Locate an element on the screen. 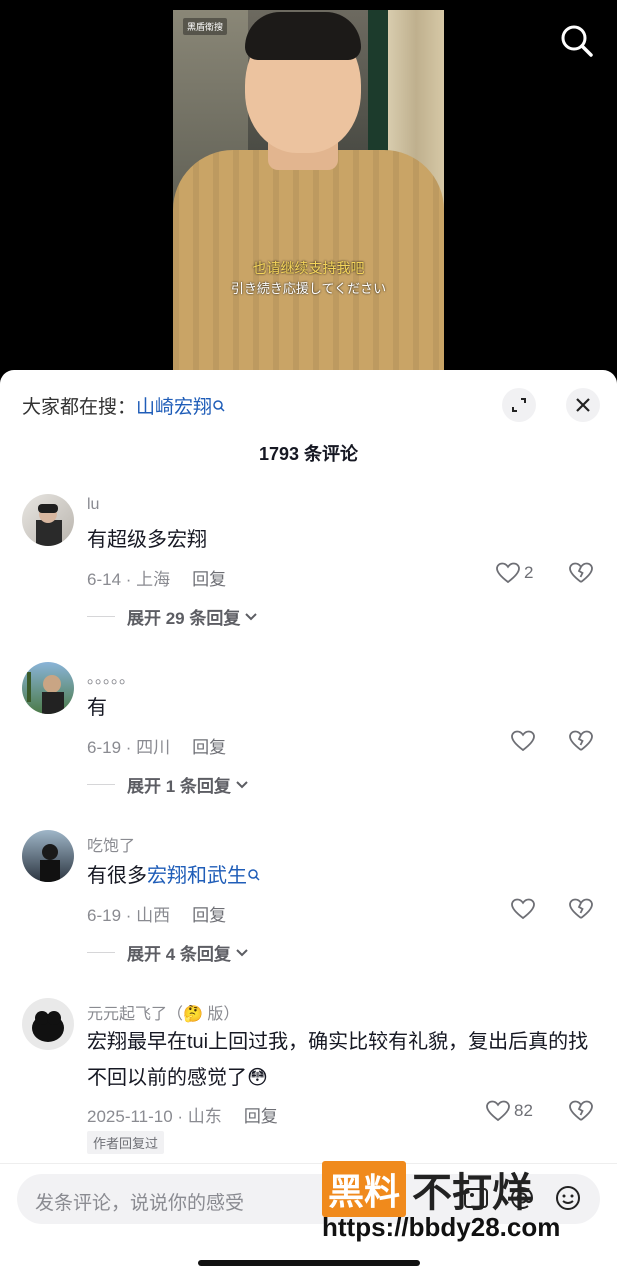  comment-meta: 6-14 · 上海 回复 is located at coordinates (156, 577).